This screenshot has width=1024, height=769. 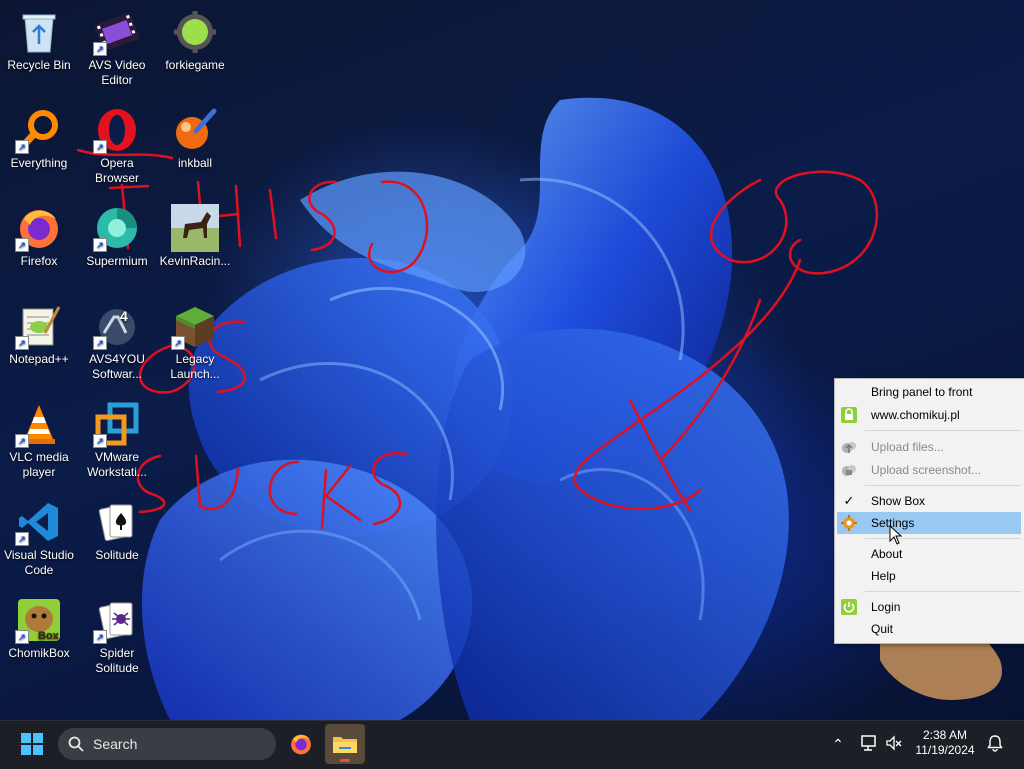 I want to click on desktop-icon-firefox: ↗ Firefox, so click(x=39, y=236).